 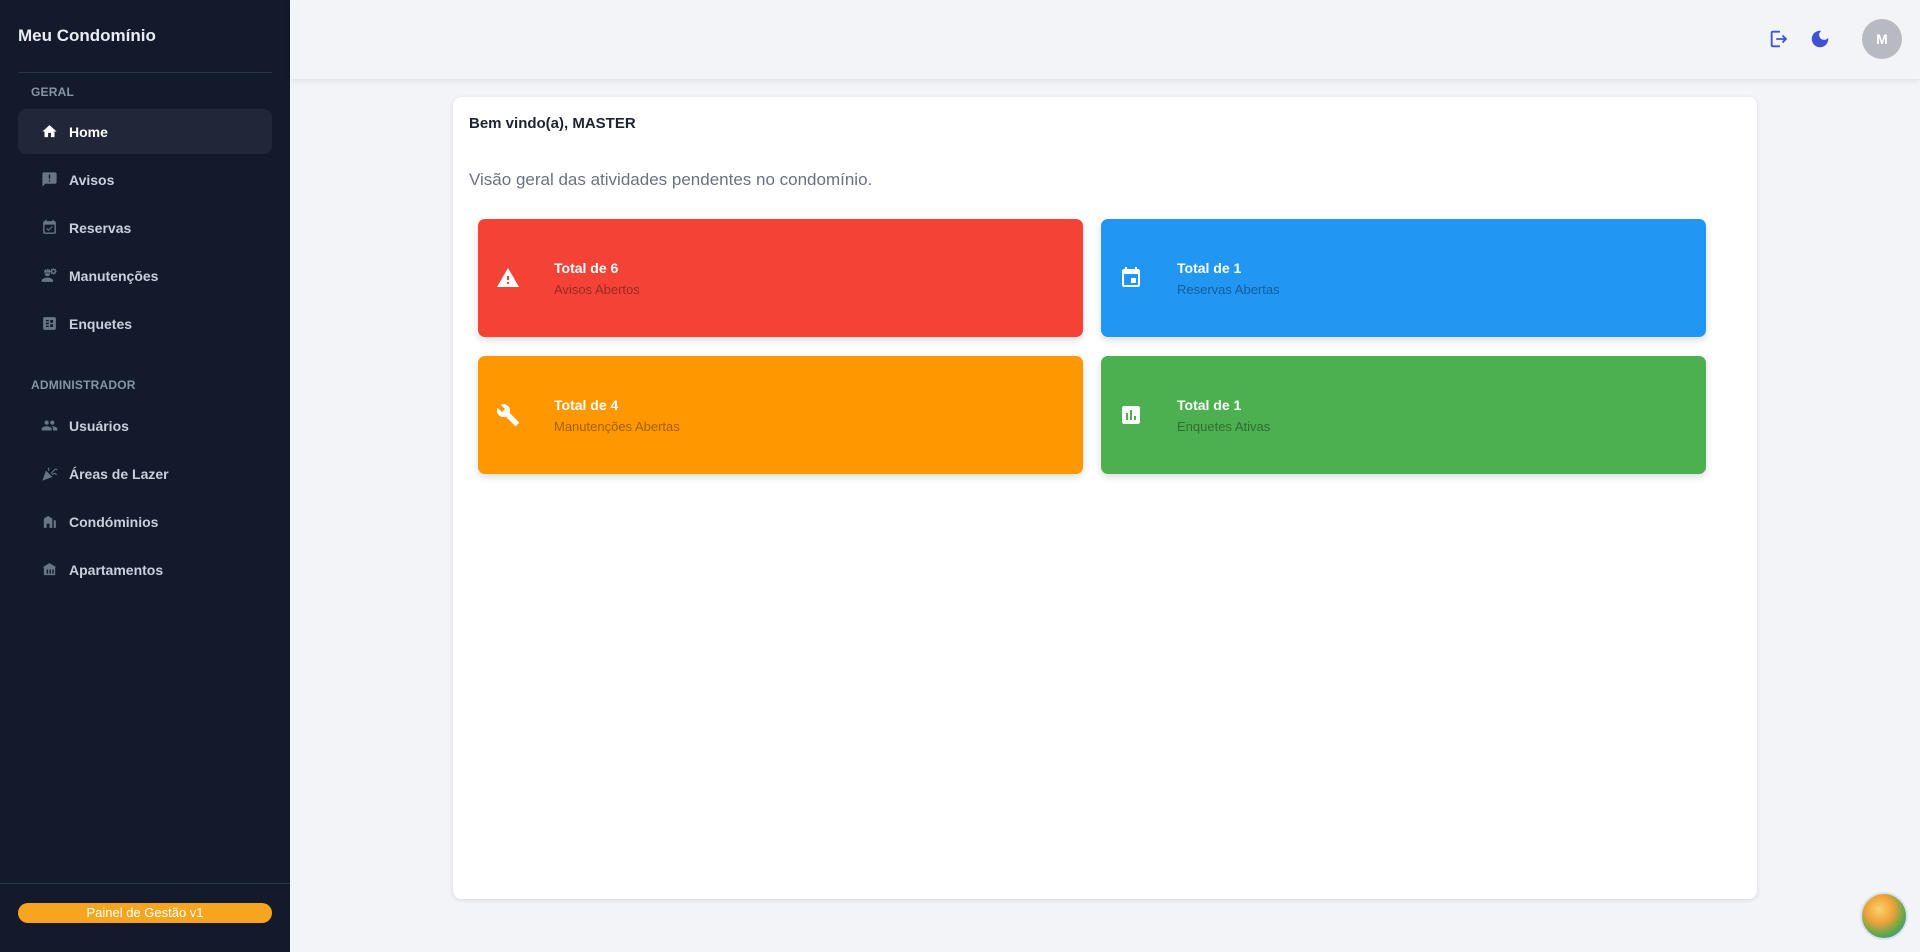 I want to click on calendar-check-icon, so click(x=49, y=227).